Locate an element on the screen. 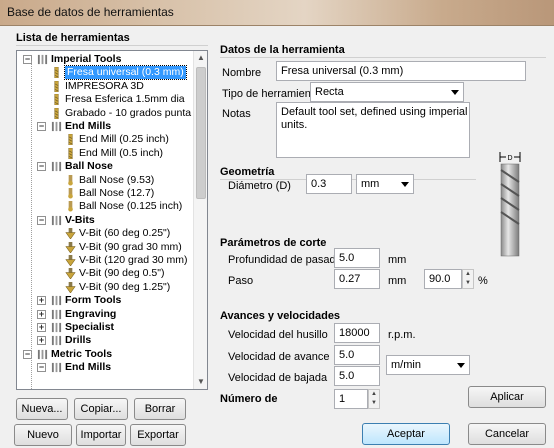 The height and width of the screenshot is (448, 554). tree-group: − Ball Nose is located at coordinates (105, 166).